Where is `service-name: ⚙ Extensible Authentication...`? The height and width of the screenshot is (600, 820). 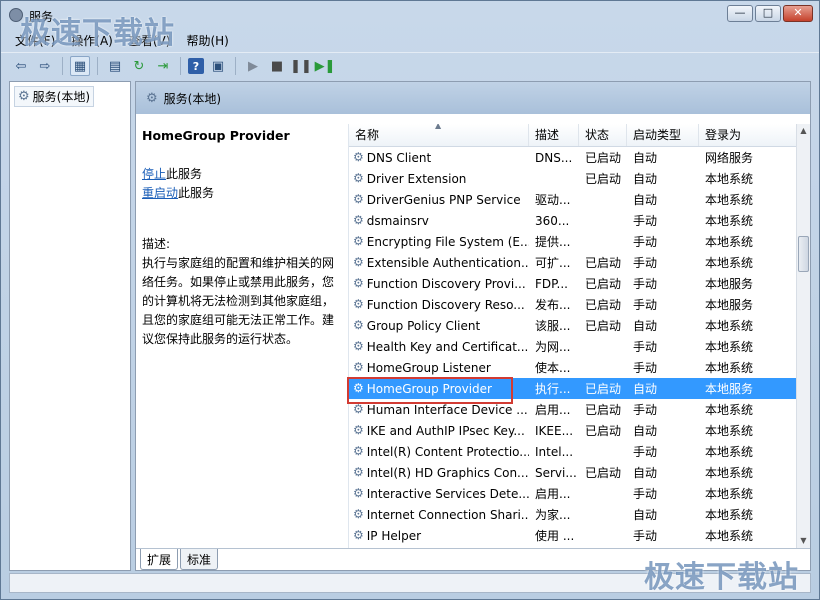 service-name: ⚙ Extensible Authentication... is located at coordinates (439, 263).